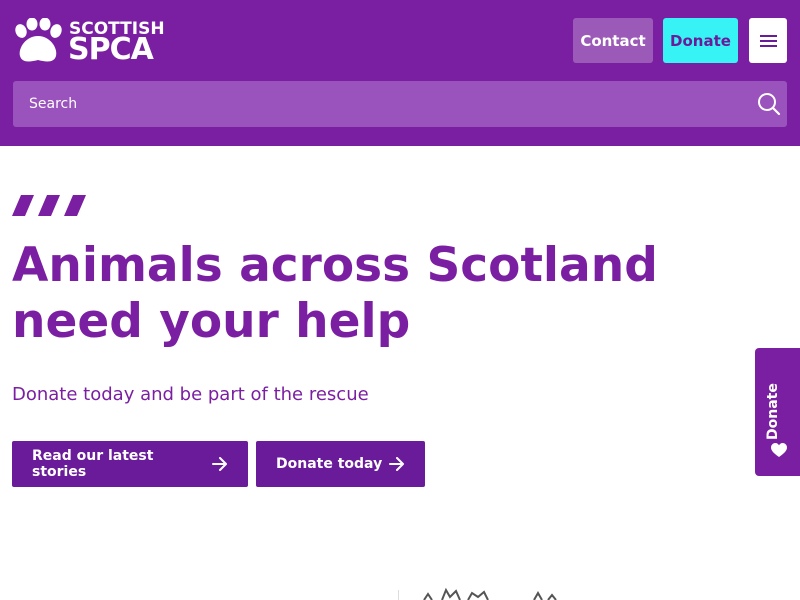 The width and height of the screenshot is (800, 600). I want to click on menu-button, so click(768, 40).